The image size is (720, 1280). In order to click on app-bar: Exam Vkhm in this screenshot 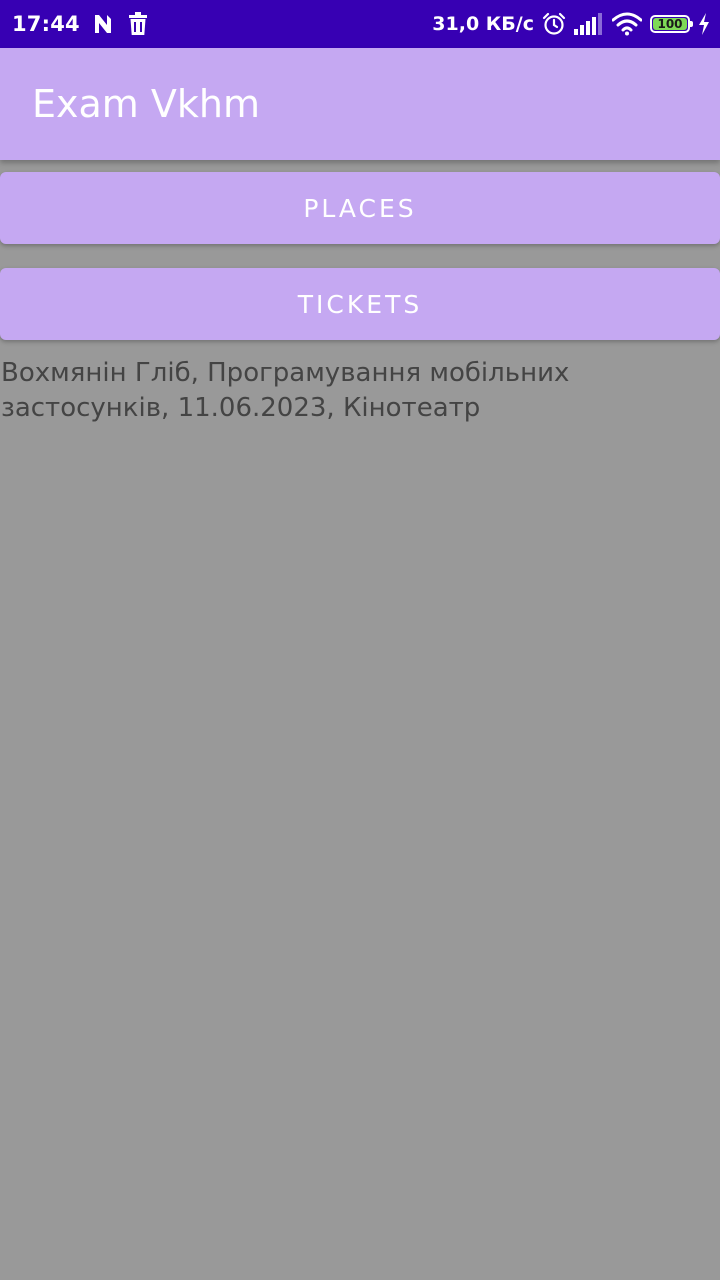, I will do `click(360, 104)`.